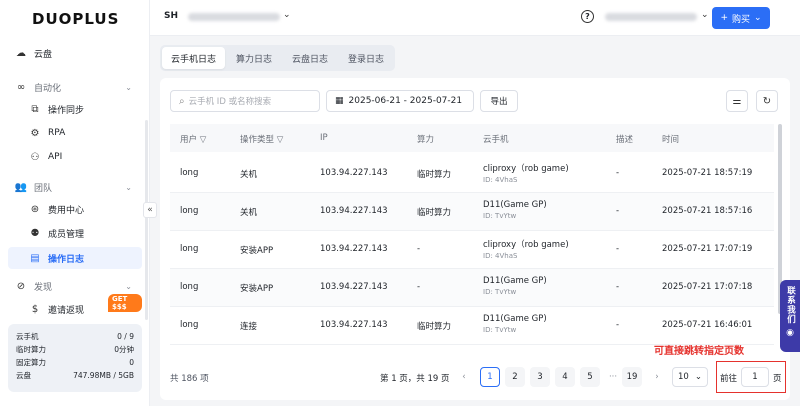 The height and width of the screenshot is (406, 800). I want to click on header-compute: 算力, so click(426, 140).